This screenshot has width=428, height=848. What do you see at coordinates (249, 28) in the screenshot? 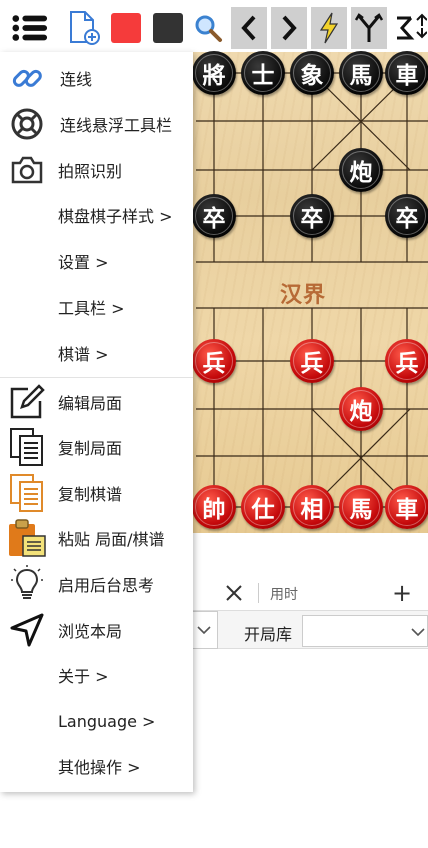
I see `chevron-left-icon` at bounding box center [249, 28].